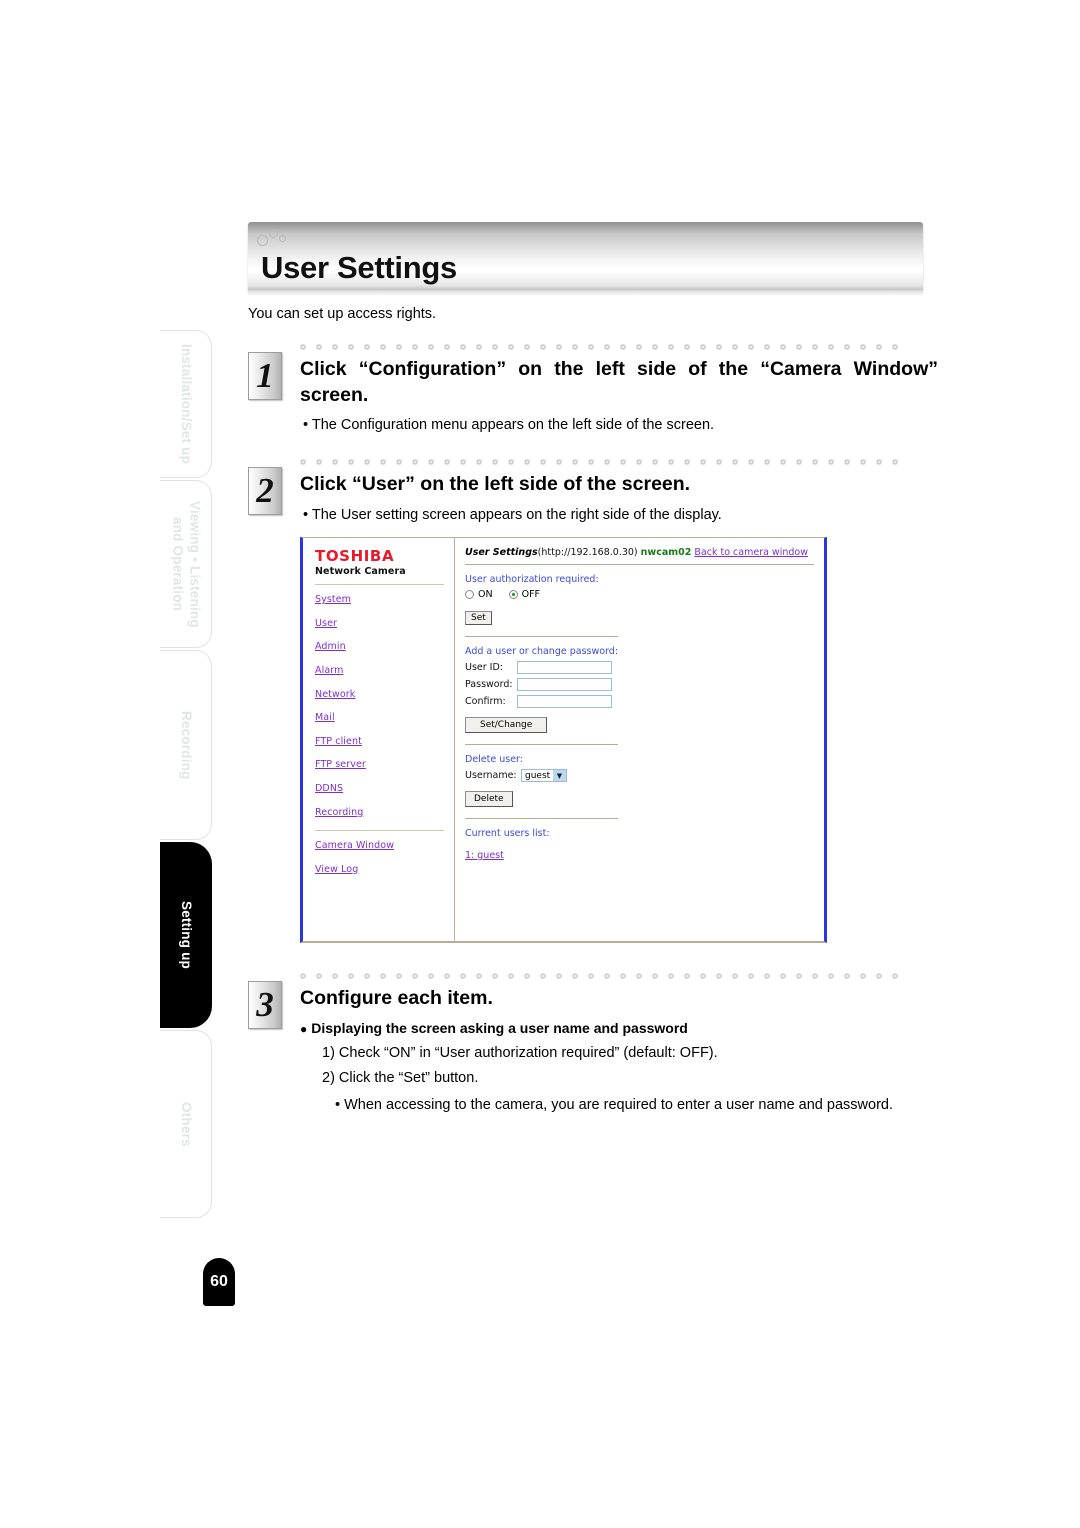  I want to click on user-id-input, so click(564, 668).